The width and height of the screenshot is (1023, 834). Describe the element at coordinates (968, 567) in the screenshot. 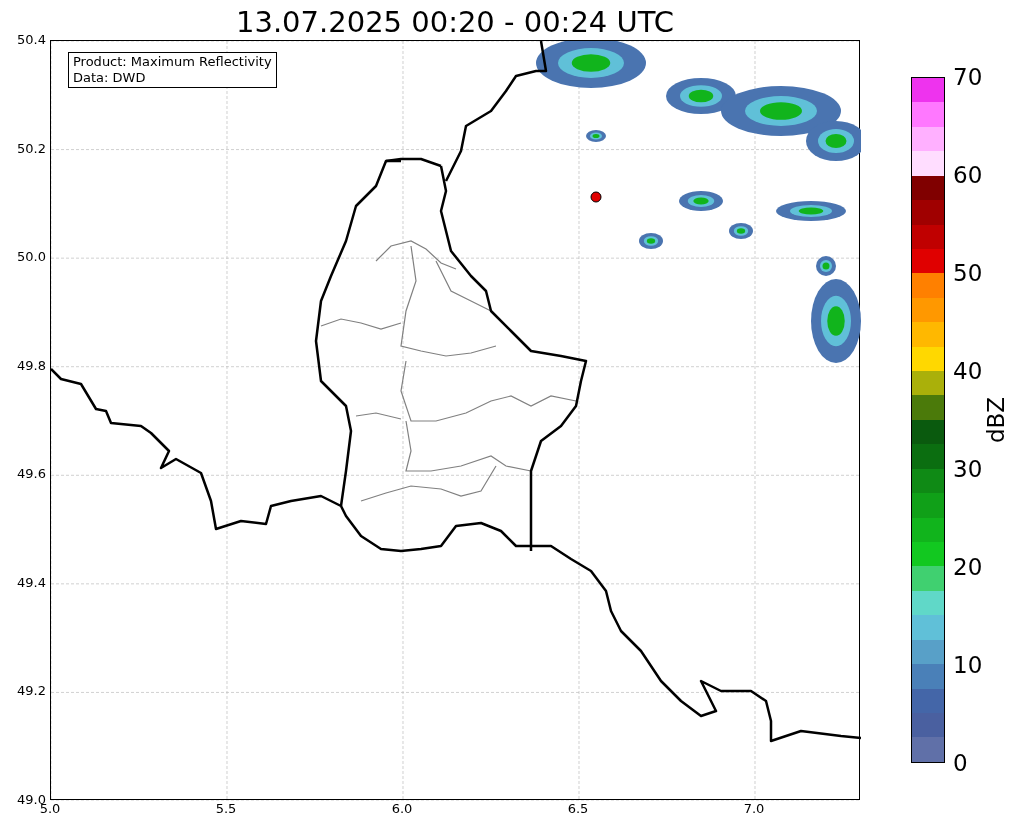

I see `colorbar-tick-label: 20` at that location.